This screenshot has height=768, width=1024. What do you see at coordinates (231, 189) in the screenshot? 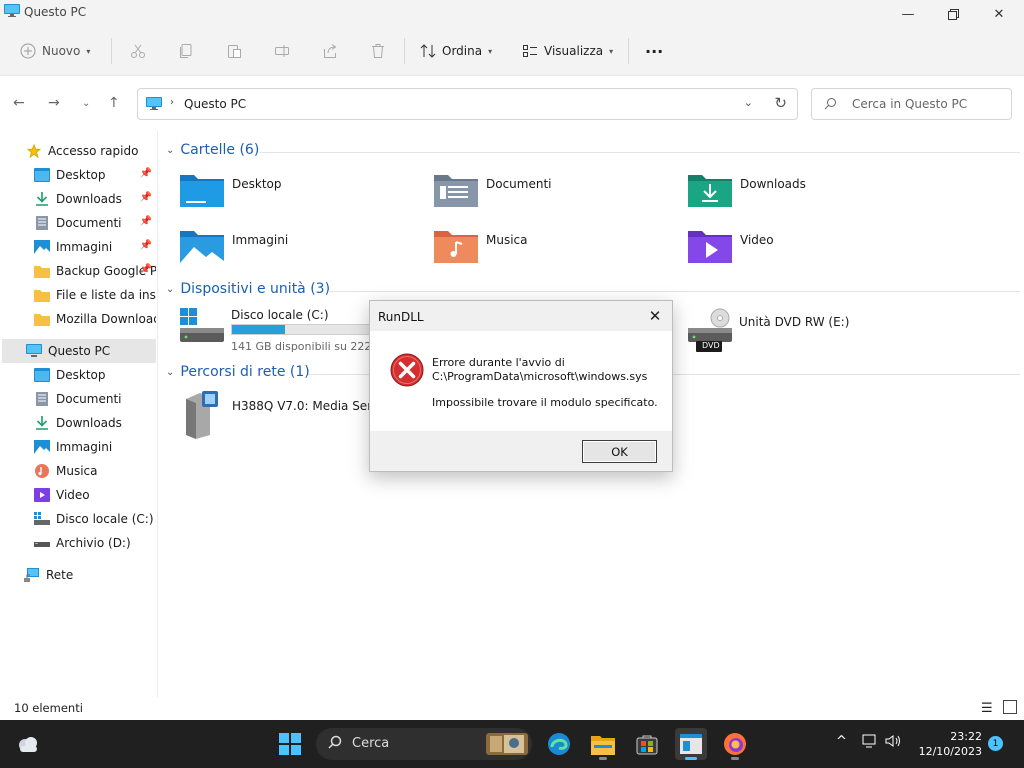
I see `folder-tile-desktop: Desktop` at bounding box center [231, 189].